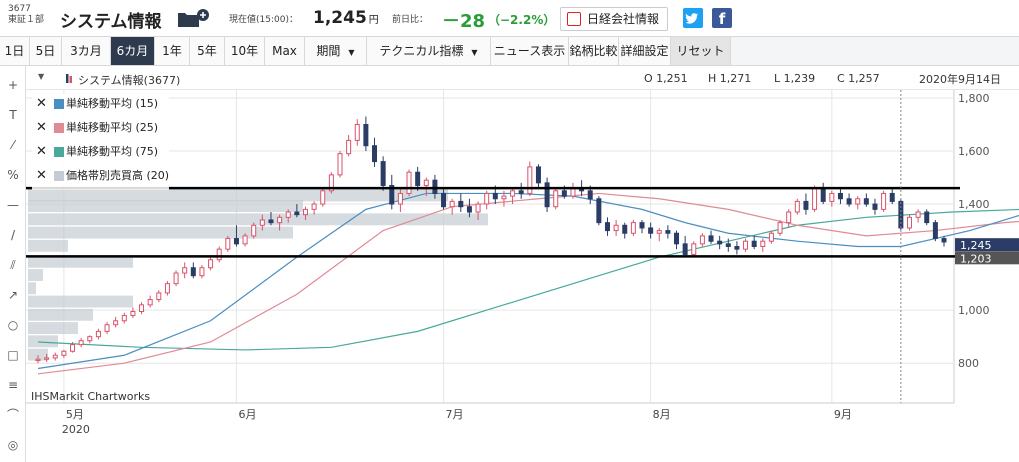  I want to click on legend-item: ✕ 単純移動平均 (25), so click(101, 130).